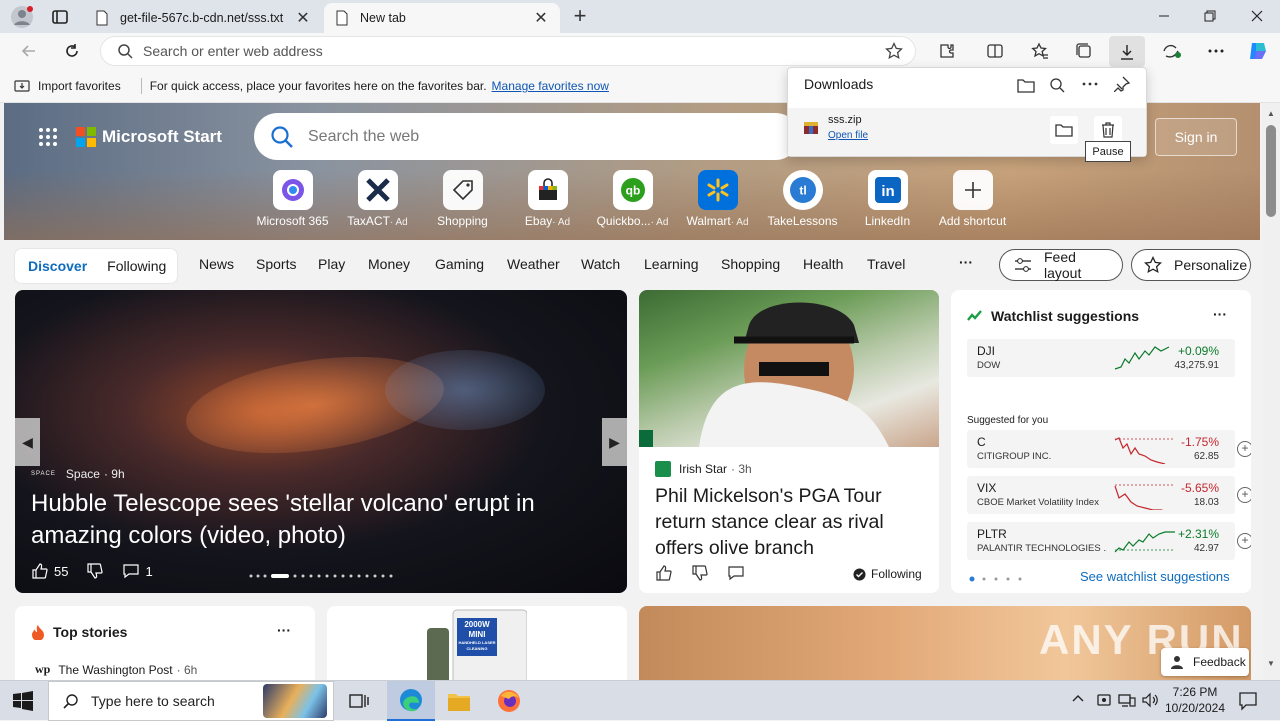  What do you see at coordinates (29, 51) in the screenshot?
I see `back-icon` at bounding box center [29, 51].